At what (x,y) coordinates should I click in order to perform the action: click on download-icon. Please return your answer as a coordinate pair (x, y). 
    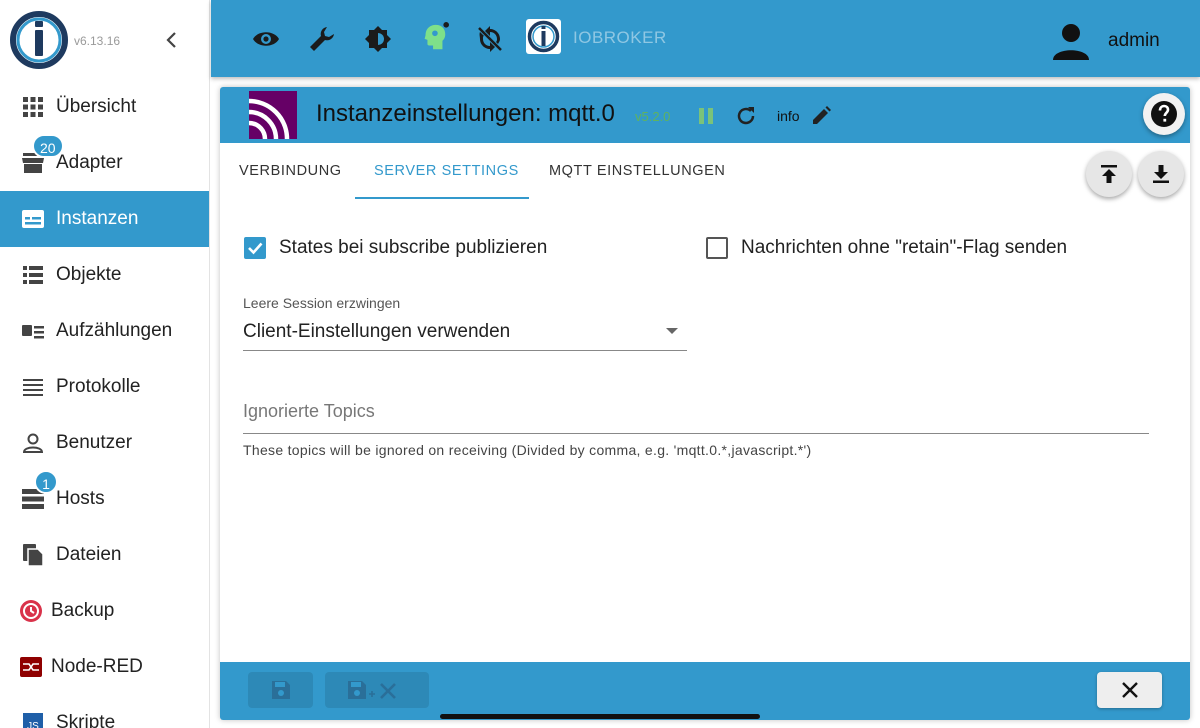
    Looking at the image, I should click on (1161, 174).